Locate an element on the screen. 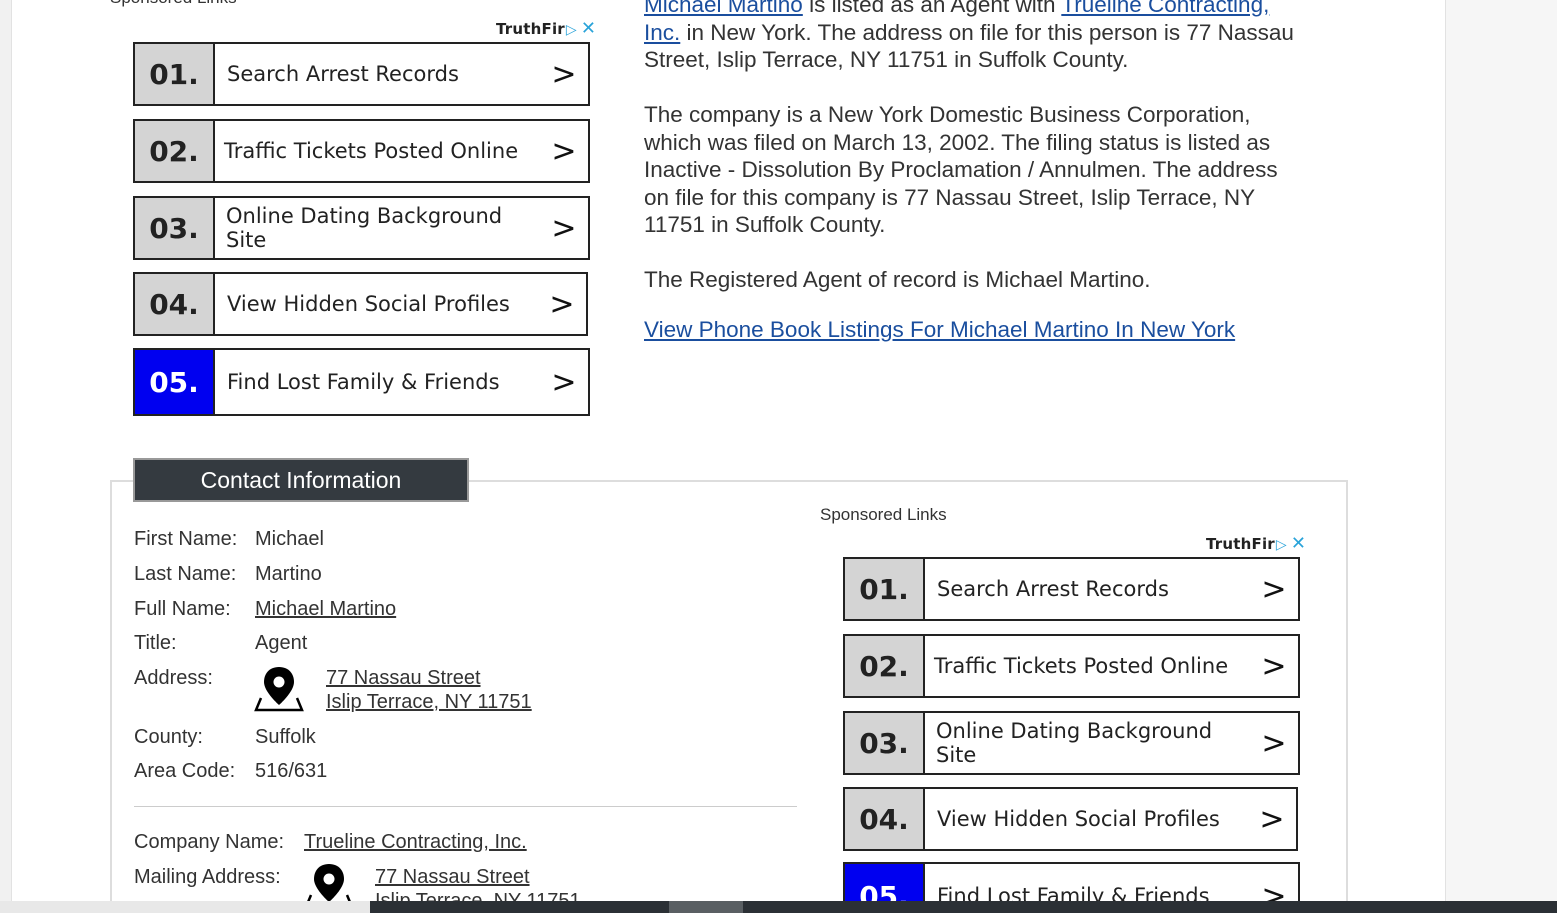 The image size is (1557, 913). first-name-value: Michael is located at coordinates (289, 539).